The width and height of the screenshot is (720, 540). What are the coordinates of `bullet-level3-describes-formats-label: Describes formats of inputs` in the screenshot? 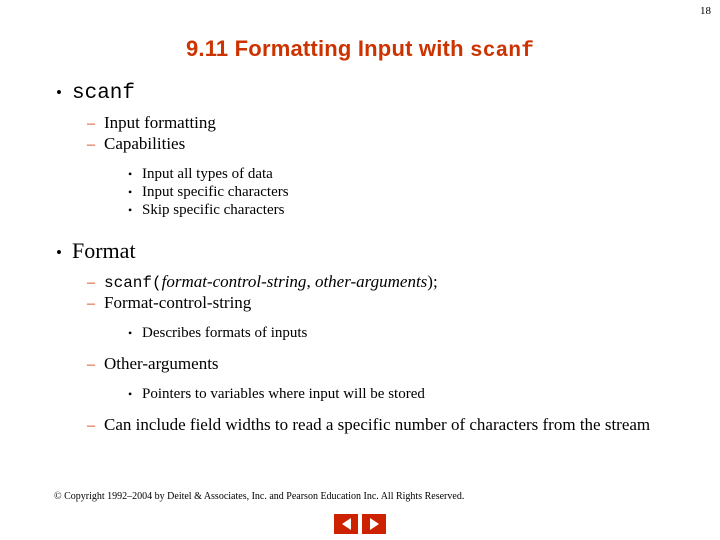 It's located at (225, 333).